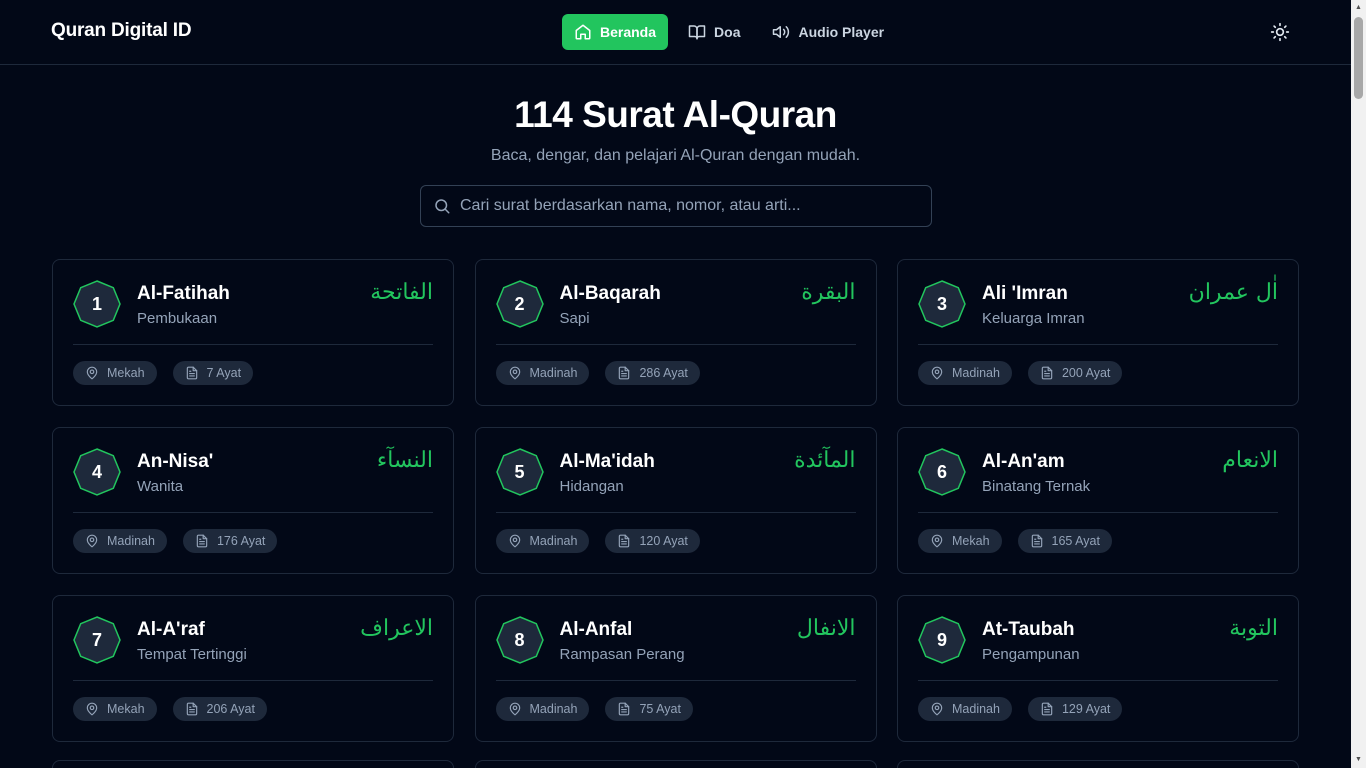  What do you see at coordinates (727, 32) in the screenshot?
I see `nav-item-label: Doa` at bounding box center [727, 32].